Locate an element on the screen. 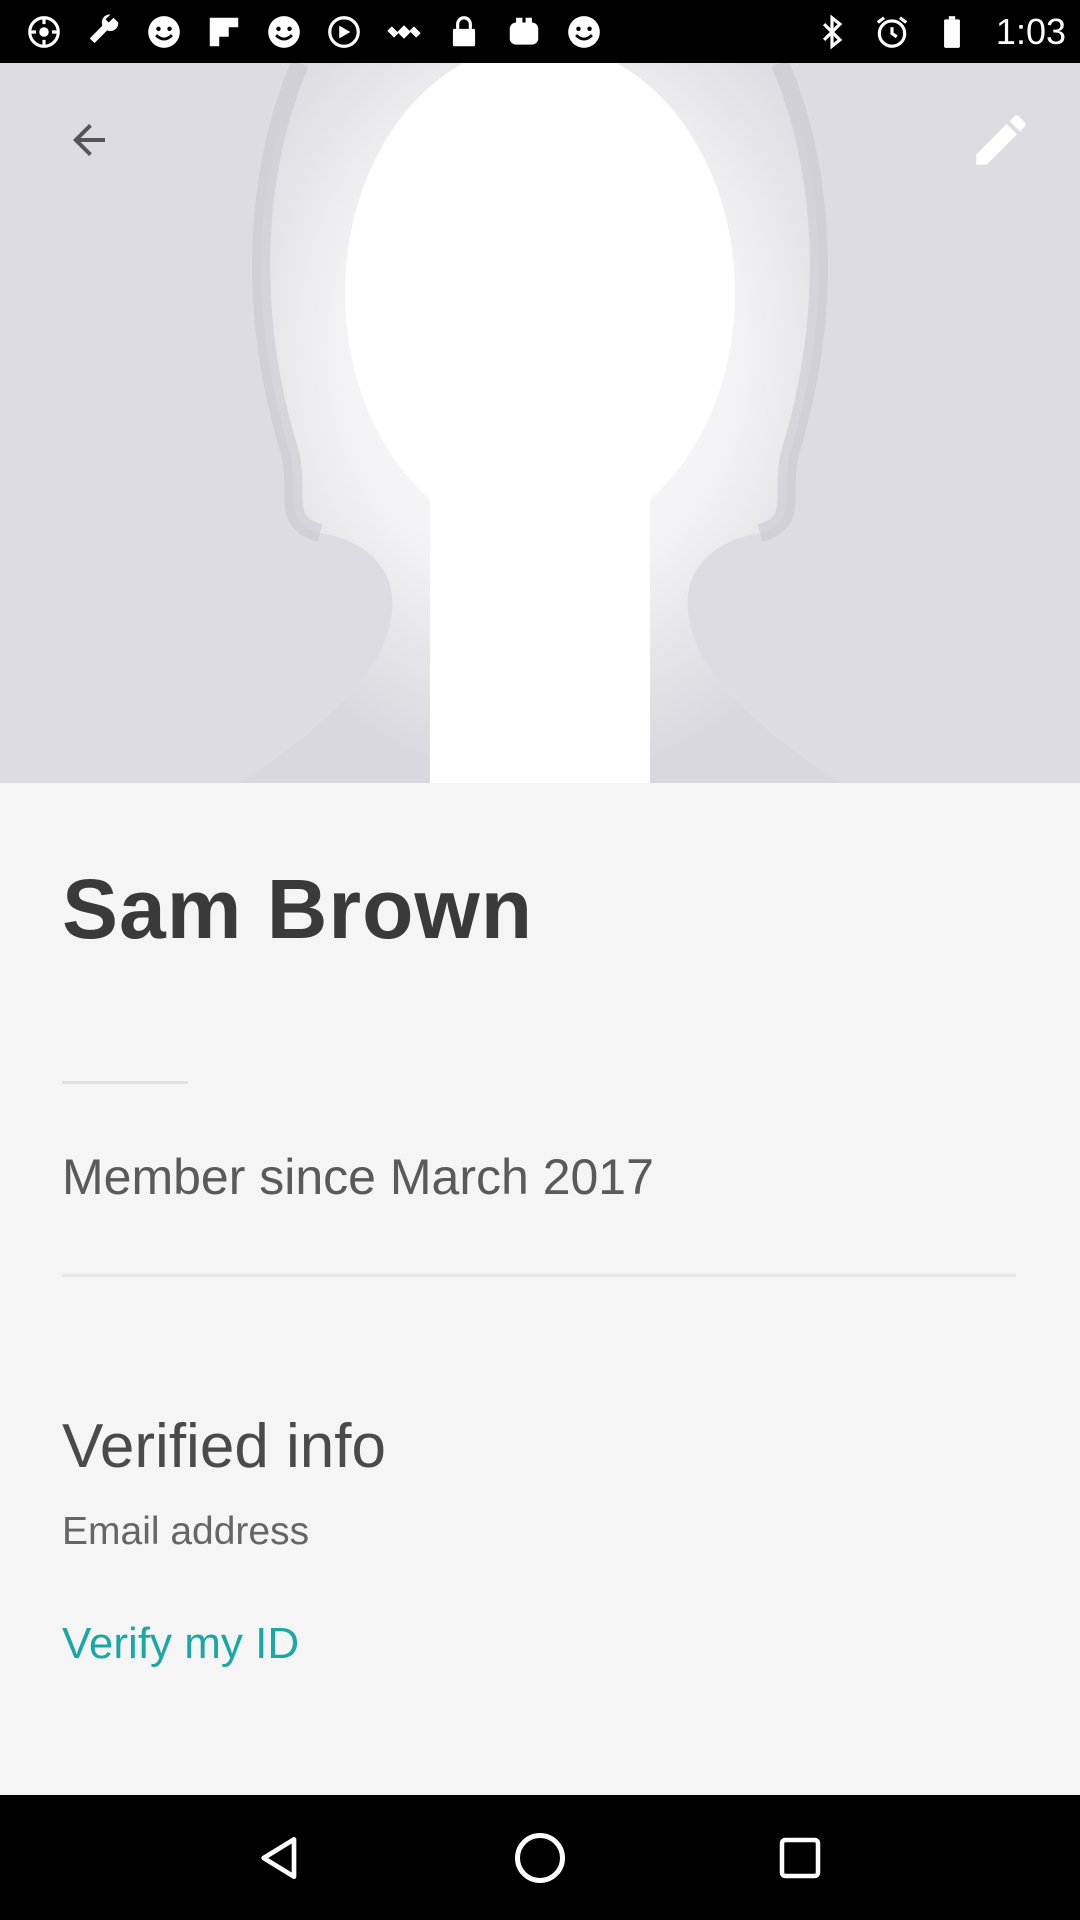  nav-home-button is located at coordinates (540, 1858).